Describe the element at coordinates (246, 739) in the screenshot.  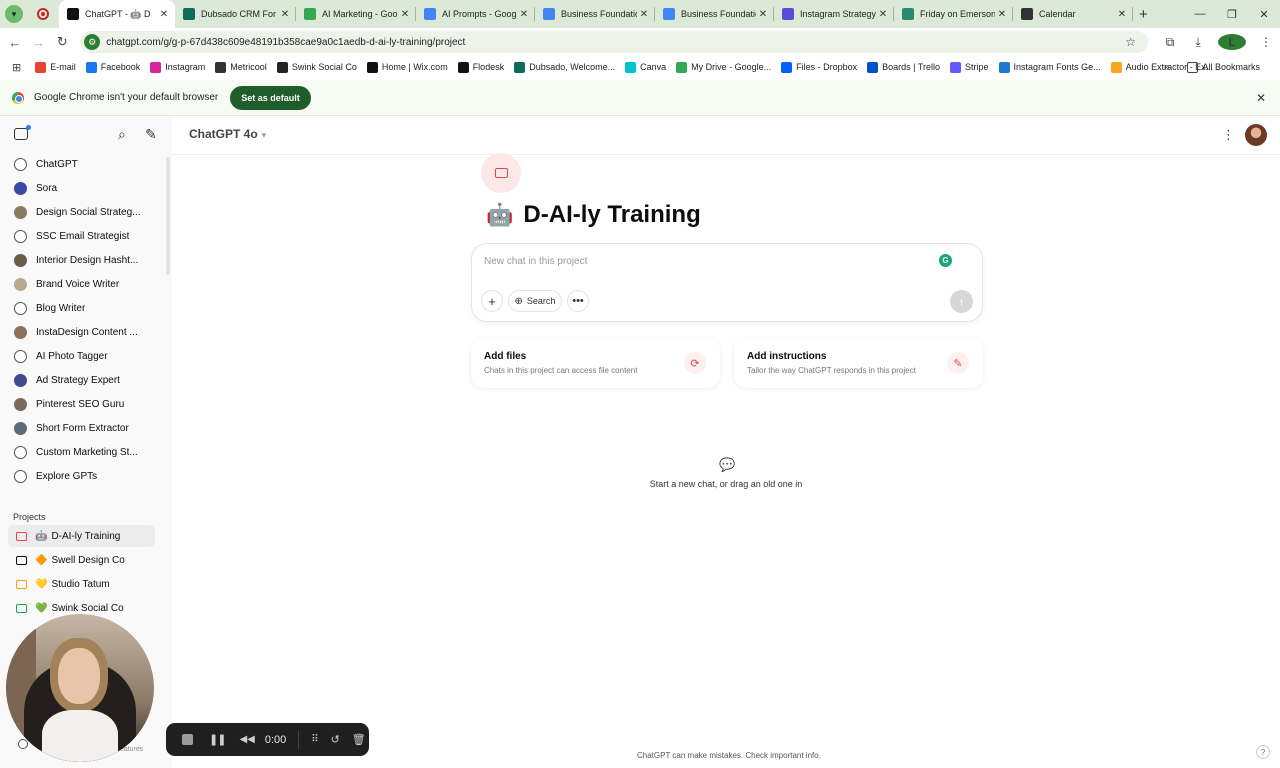
I see `rewind-icon: ◀◀` at that location.